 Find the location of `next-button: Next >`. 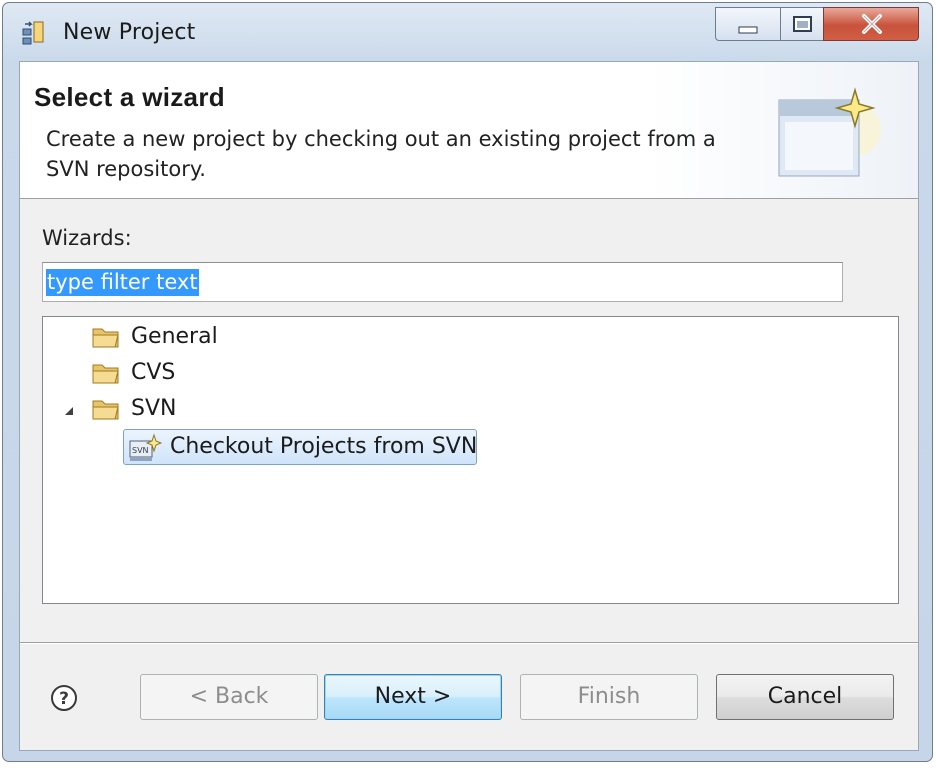

next-button: Next > is located at coordinates (413, 697).